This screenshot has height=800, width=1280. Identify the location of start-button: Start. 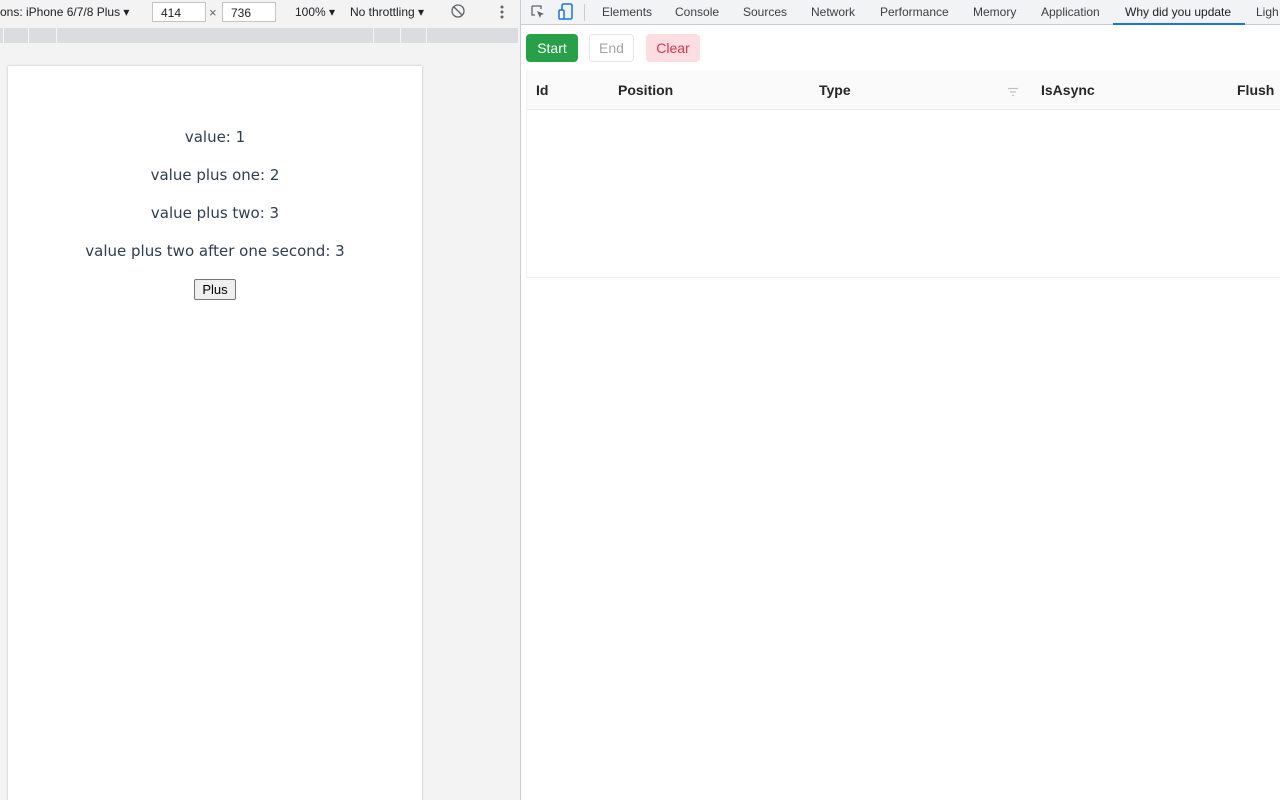
(552, 48).